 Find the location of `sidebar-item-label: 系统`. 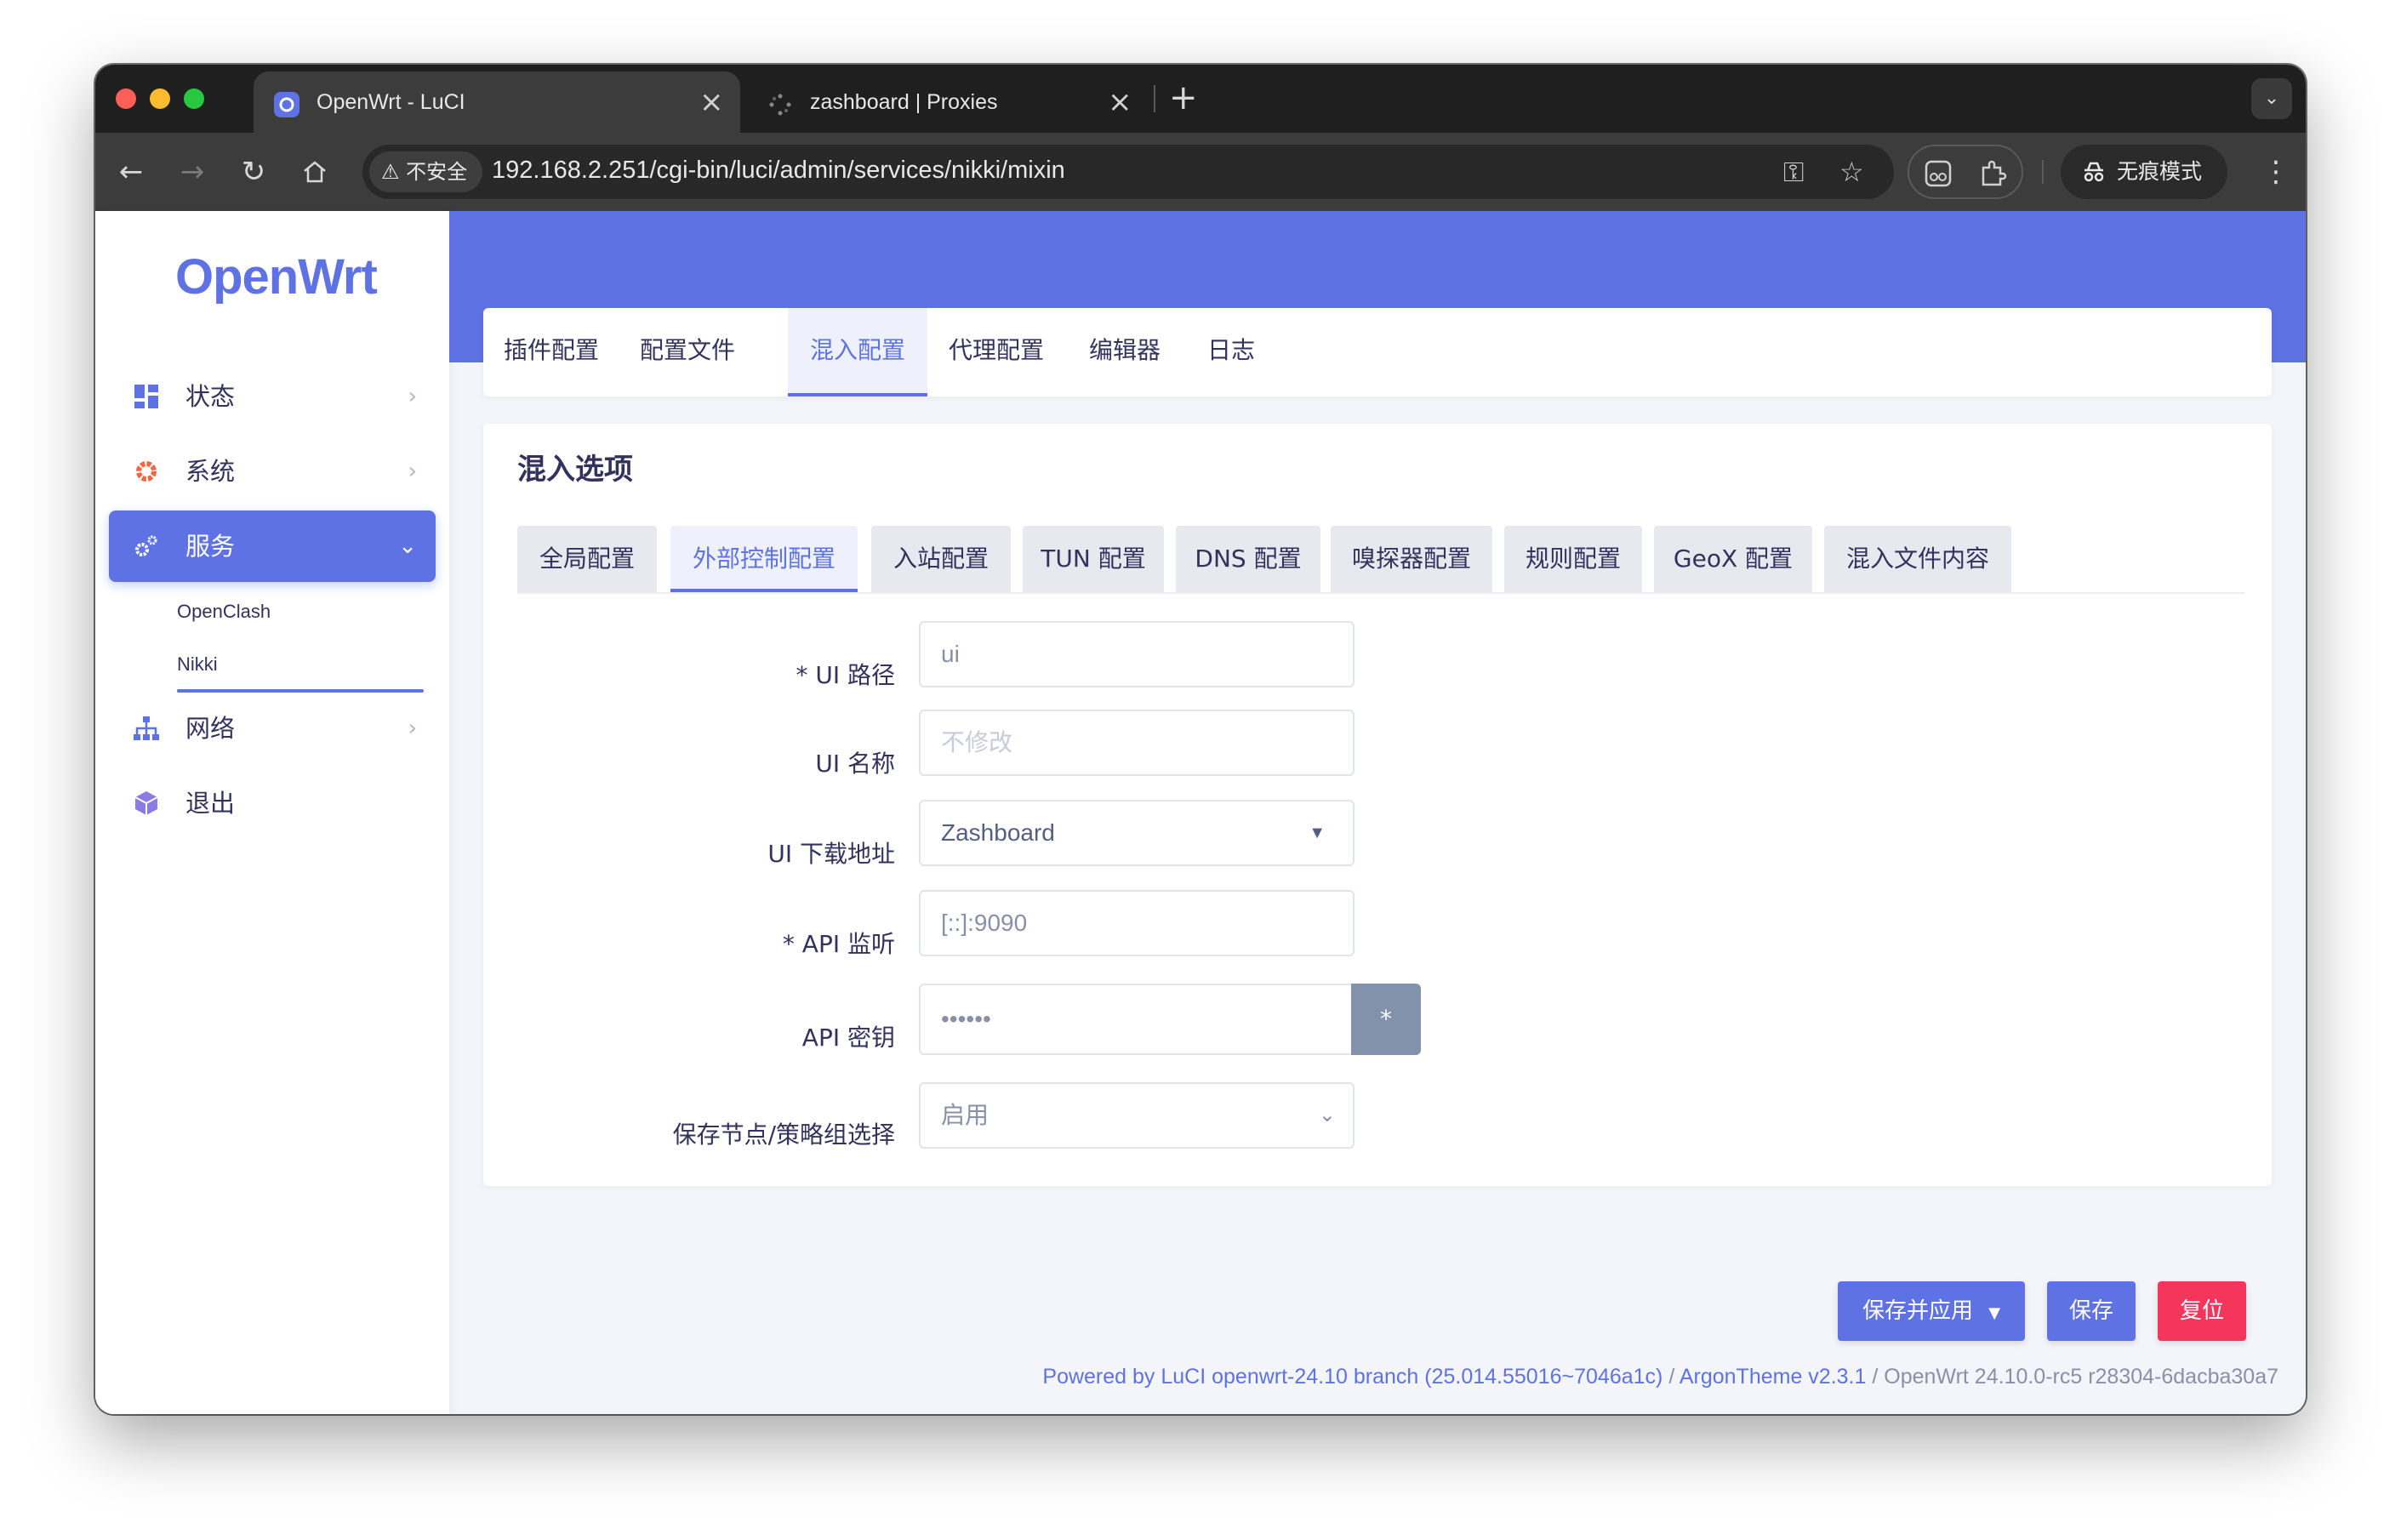

sidebar-item-label: 系统 is located at coordinates (210, 471).